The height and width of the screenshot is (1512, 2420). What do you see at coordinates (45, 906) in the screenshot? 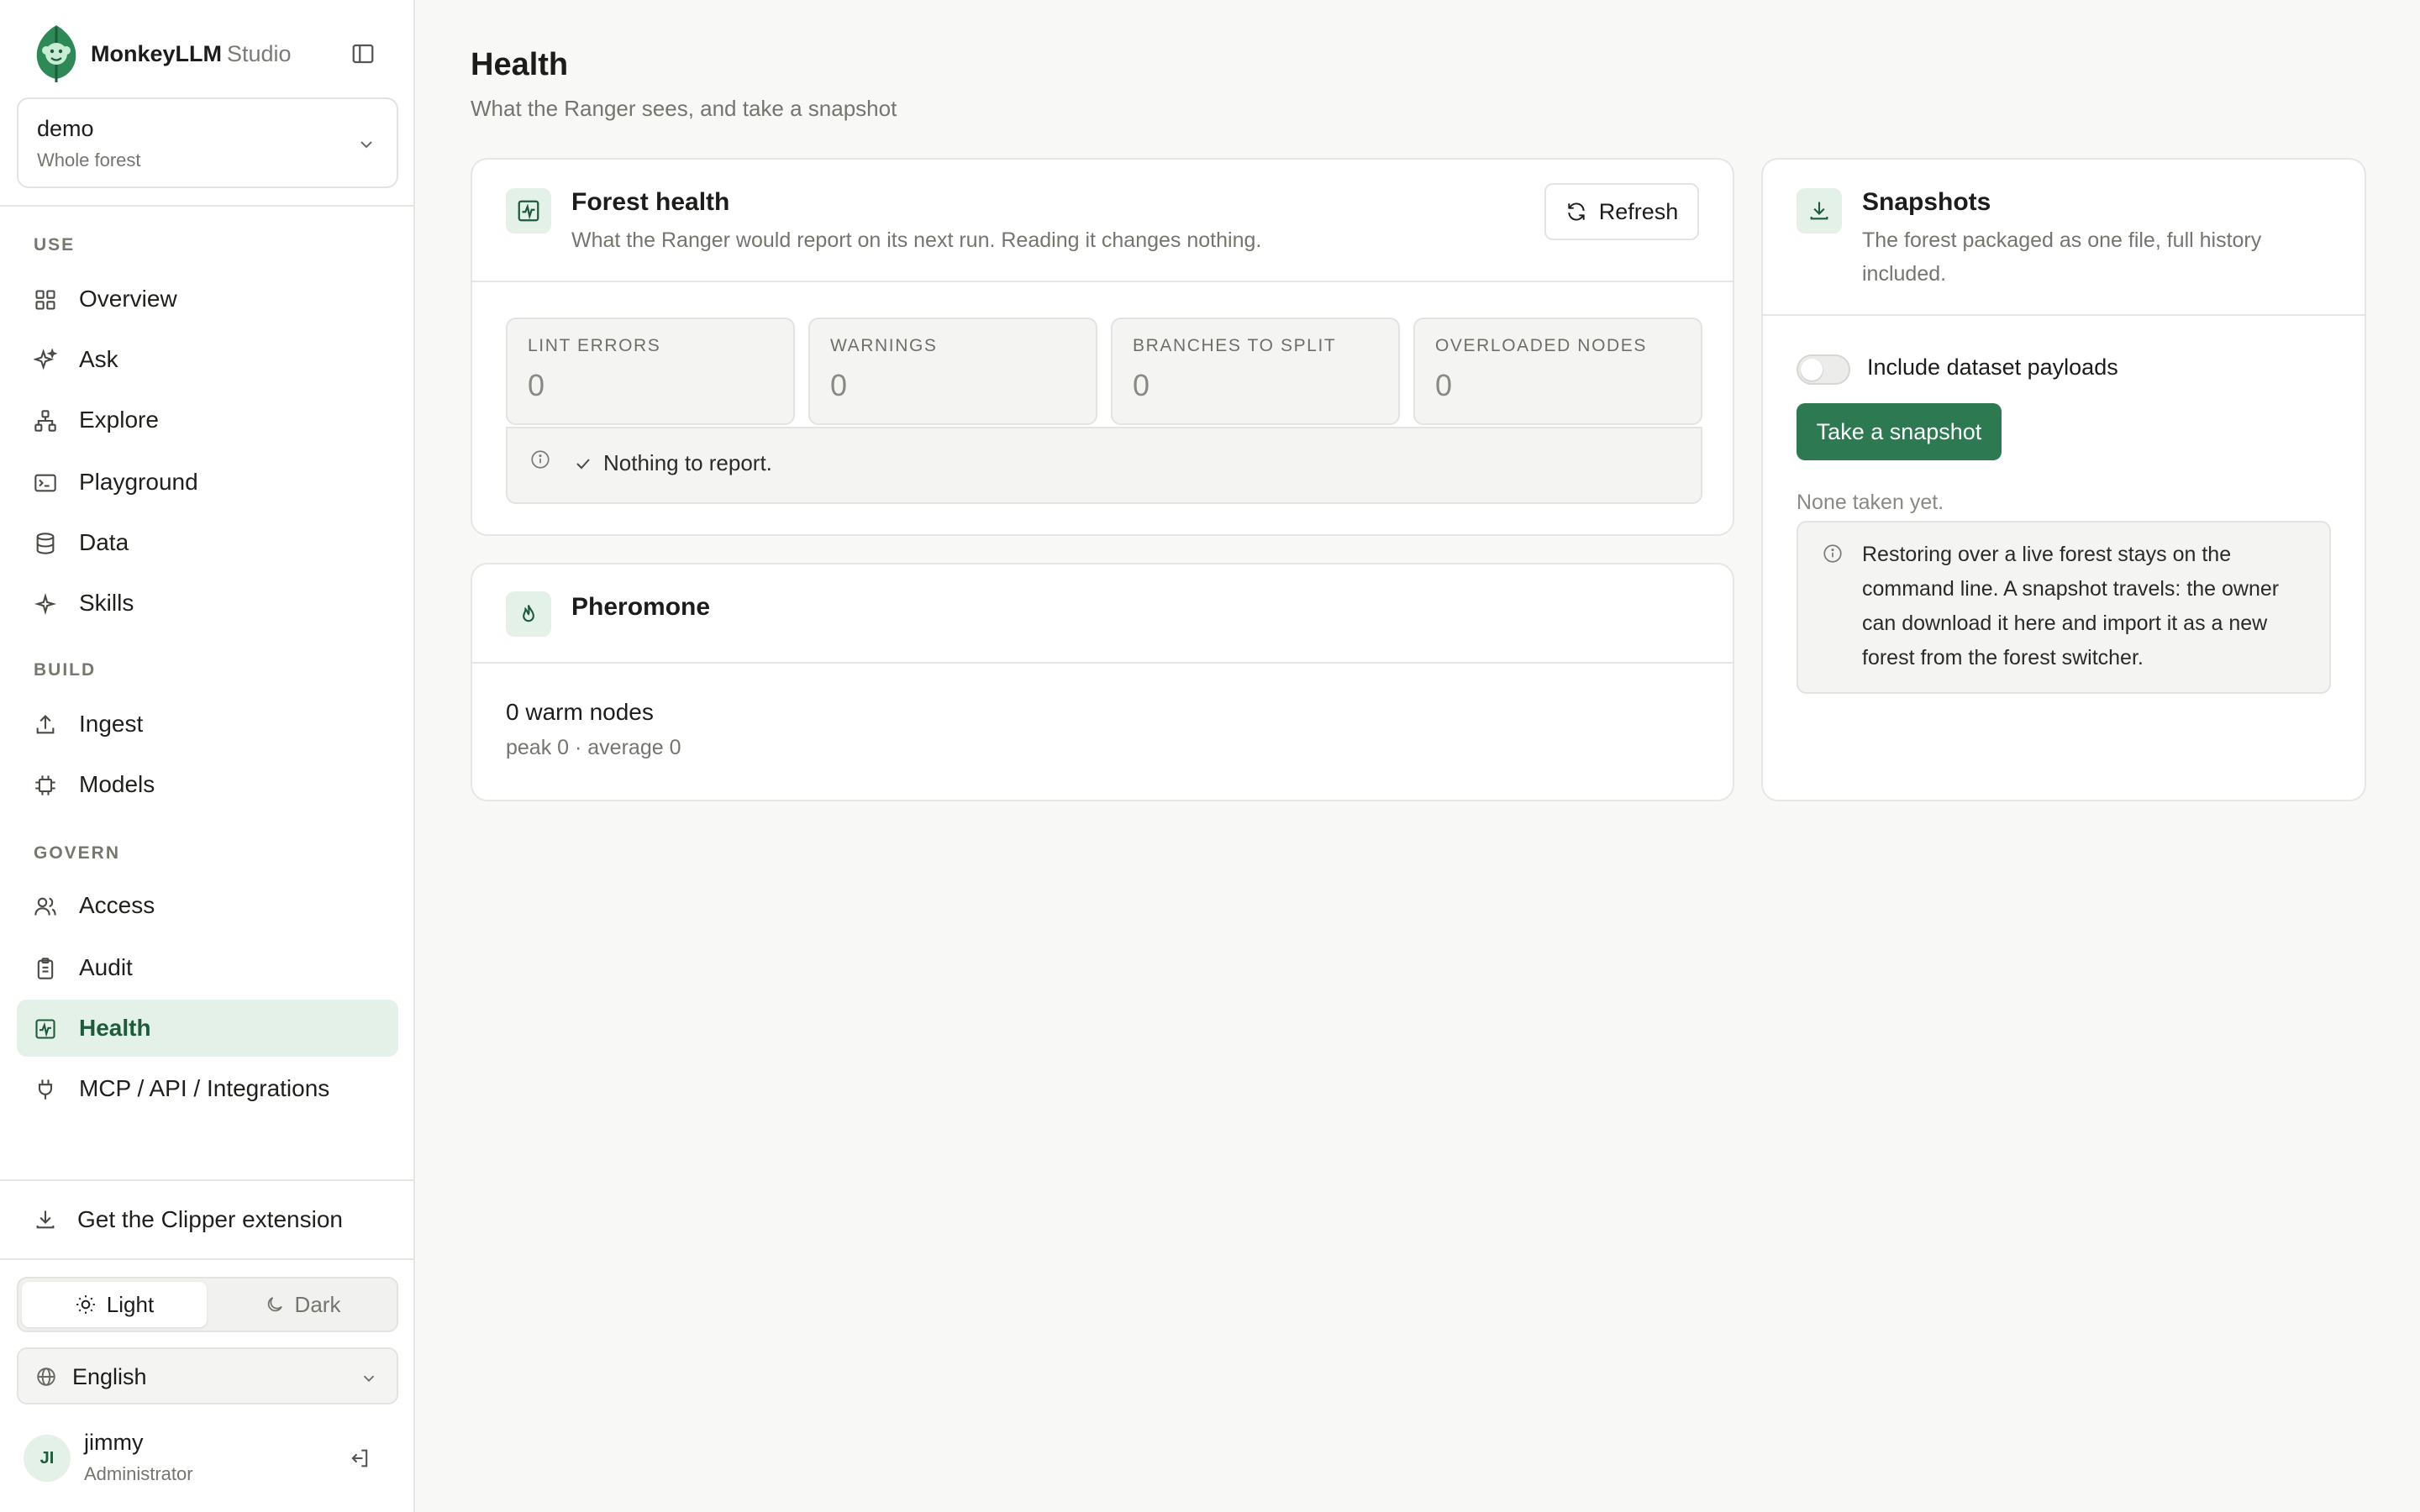
I see `users-icon` at bounding box center [45, 906].